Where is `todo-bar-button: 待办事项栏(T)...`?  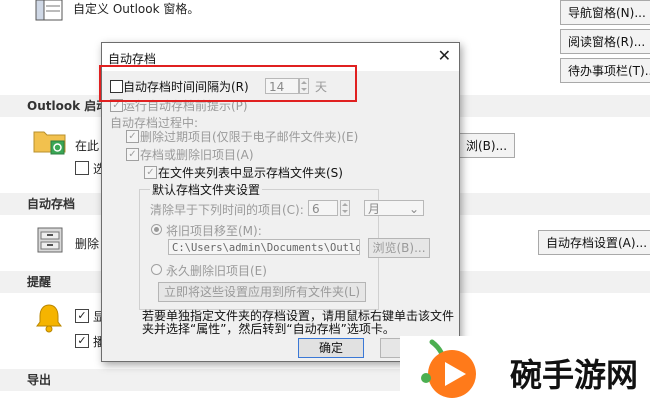 todo-bar-button: 待办事项栏(T)... is located at coordinates (605, 70).